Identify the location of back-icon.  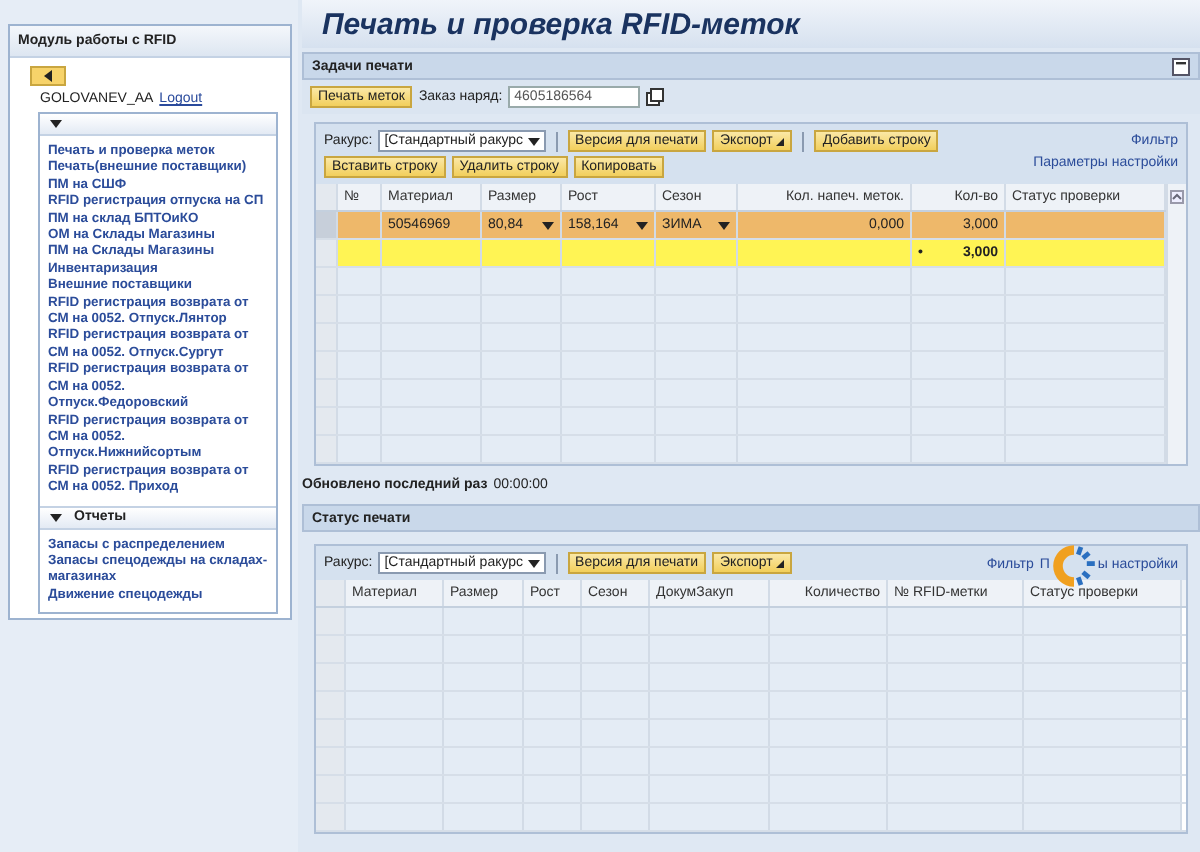
(48, 76).